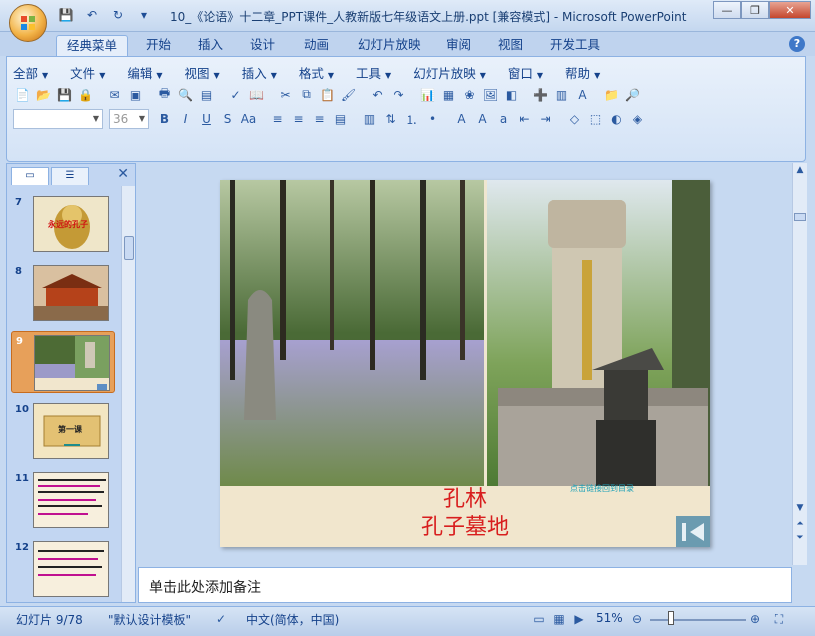  Describe the element at coordinates (637, 119) in the screenshot. I see `fill-icon: ◈` at that location.